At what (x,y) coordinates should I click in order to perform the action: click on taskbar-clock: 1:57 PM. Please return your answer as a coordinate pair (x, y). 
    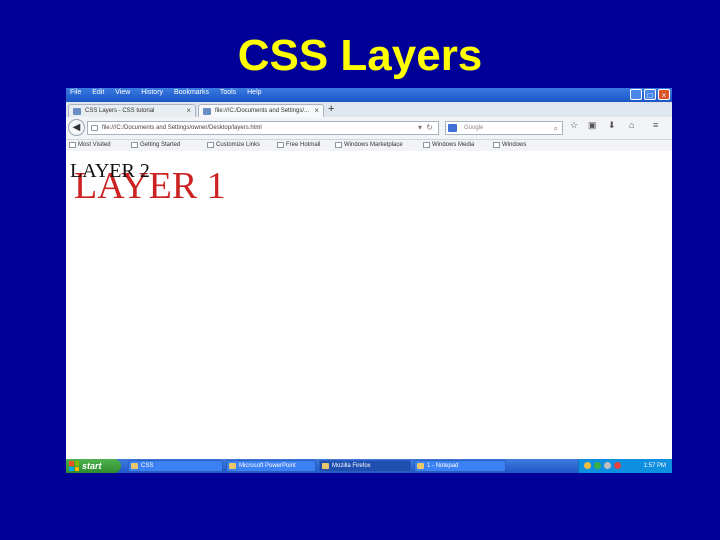
    Looking at the image, I should click on (654, 466).